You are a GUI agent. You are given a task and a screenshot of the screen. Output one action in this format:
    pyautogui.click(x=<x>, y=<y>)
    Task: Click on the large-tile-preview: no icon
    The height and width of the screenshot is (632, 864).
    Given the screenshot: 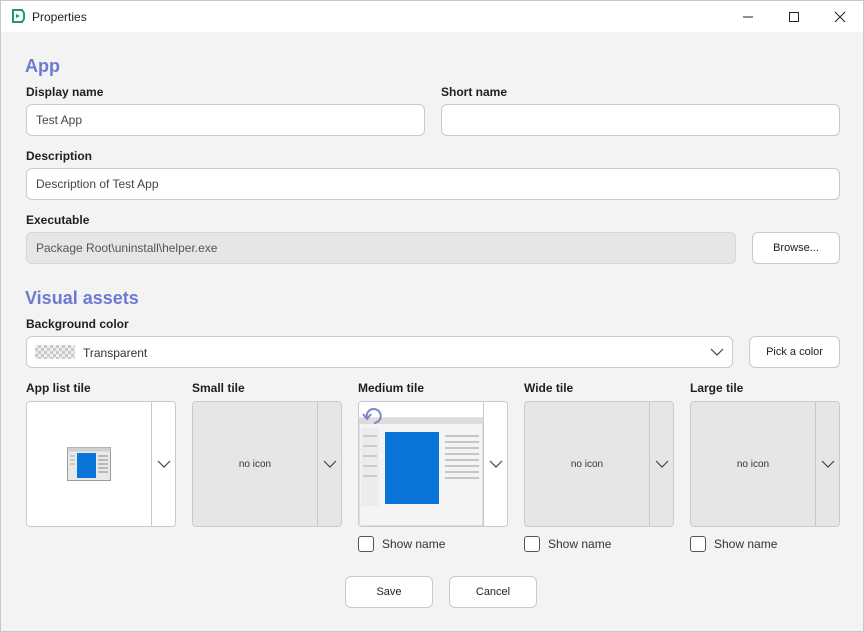 What is the action you would take?
    pyautogui.click(x=753, y=464)
    